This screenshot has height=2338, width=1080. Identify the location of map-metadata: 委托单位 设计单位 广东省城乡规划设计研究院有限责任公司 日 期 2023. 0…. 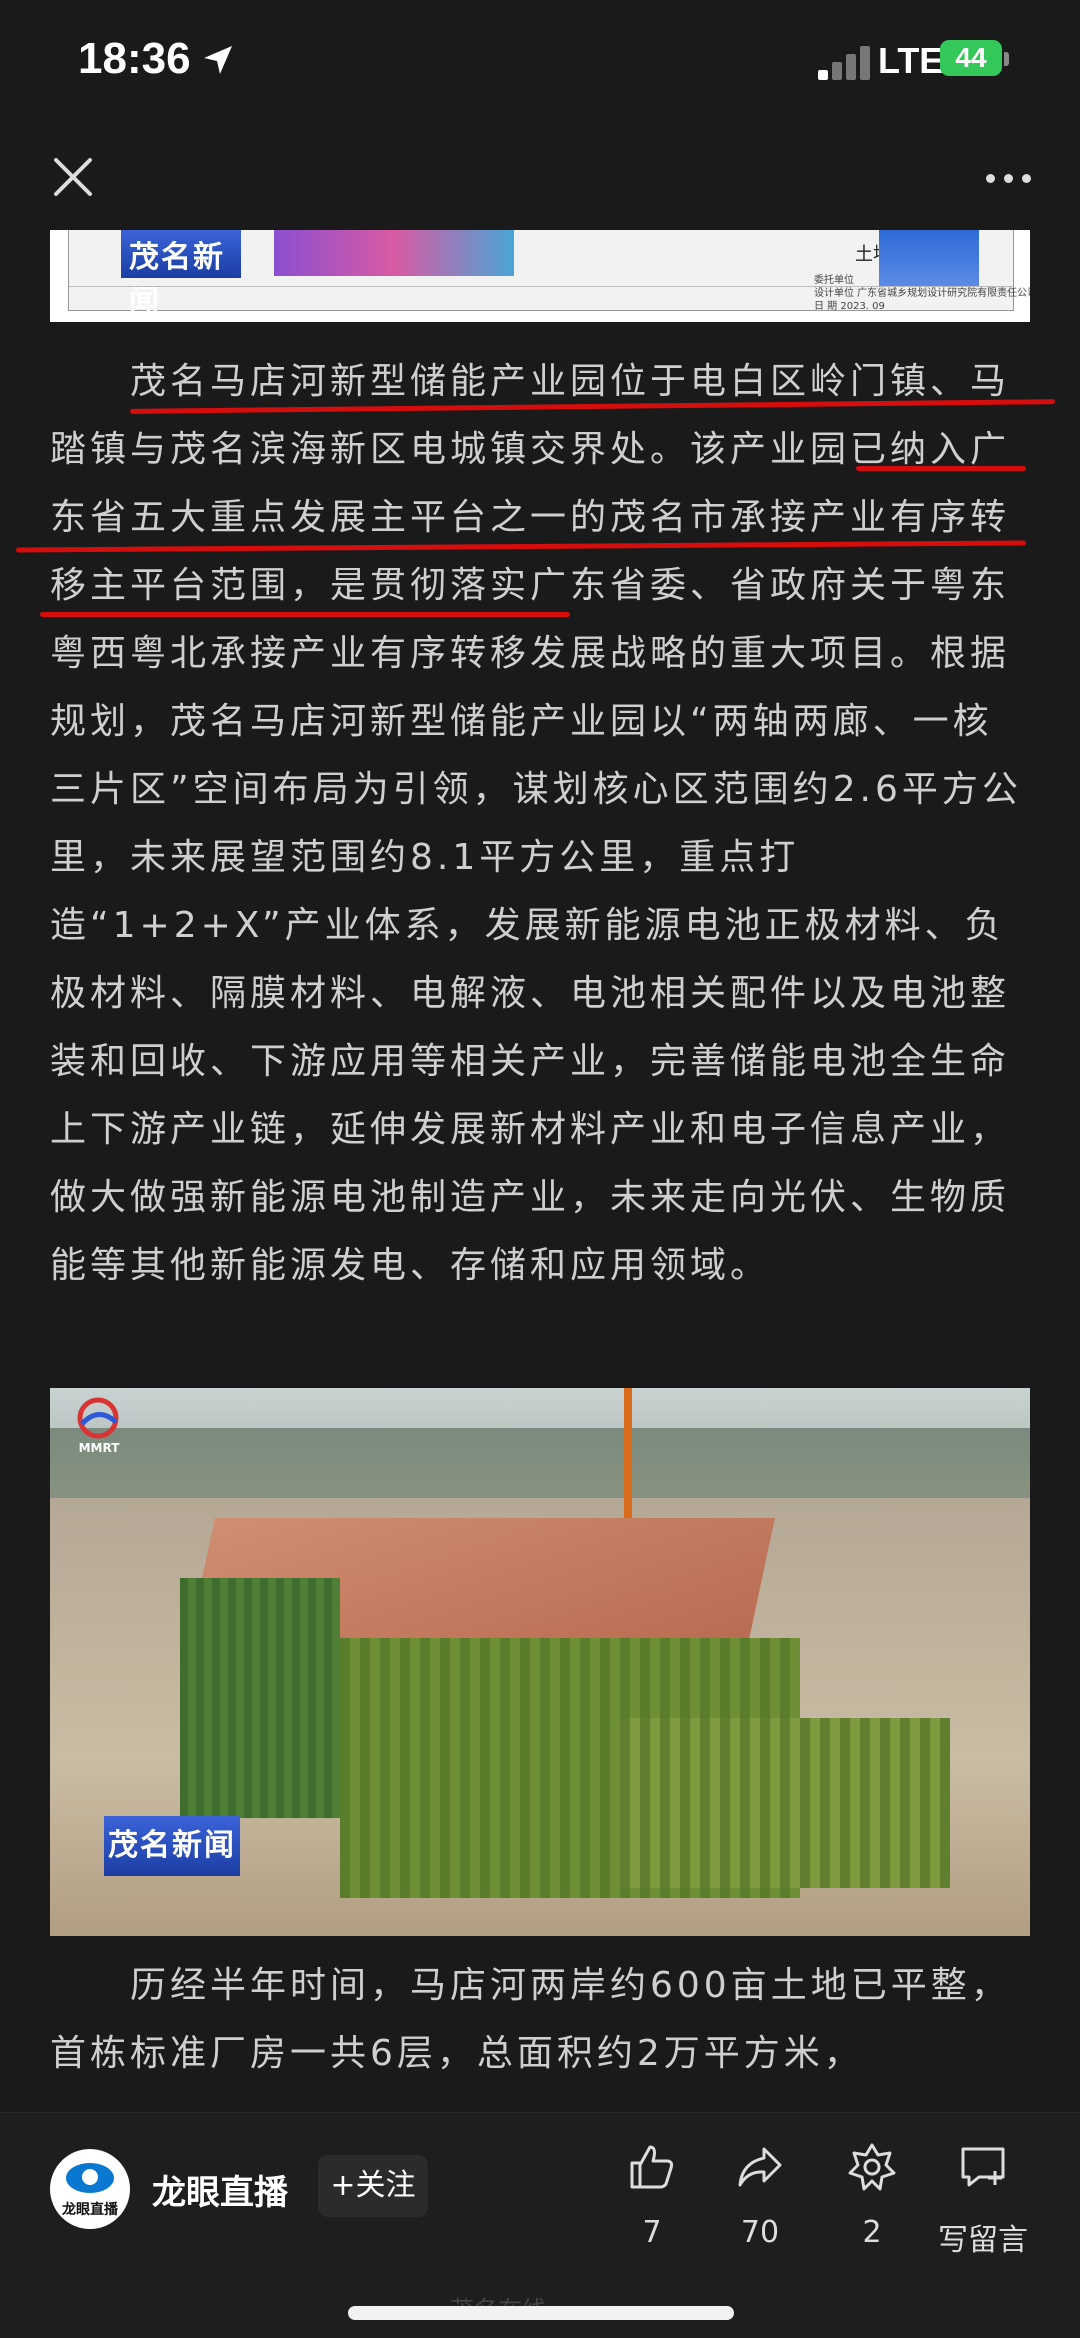
(922, 293).